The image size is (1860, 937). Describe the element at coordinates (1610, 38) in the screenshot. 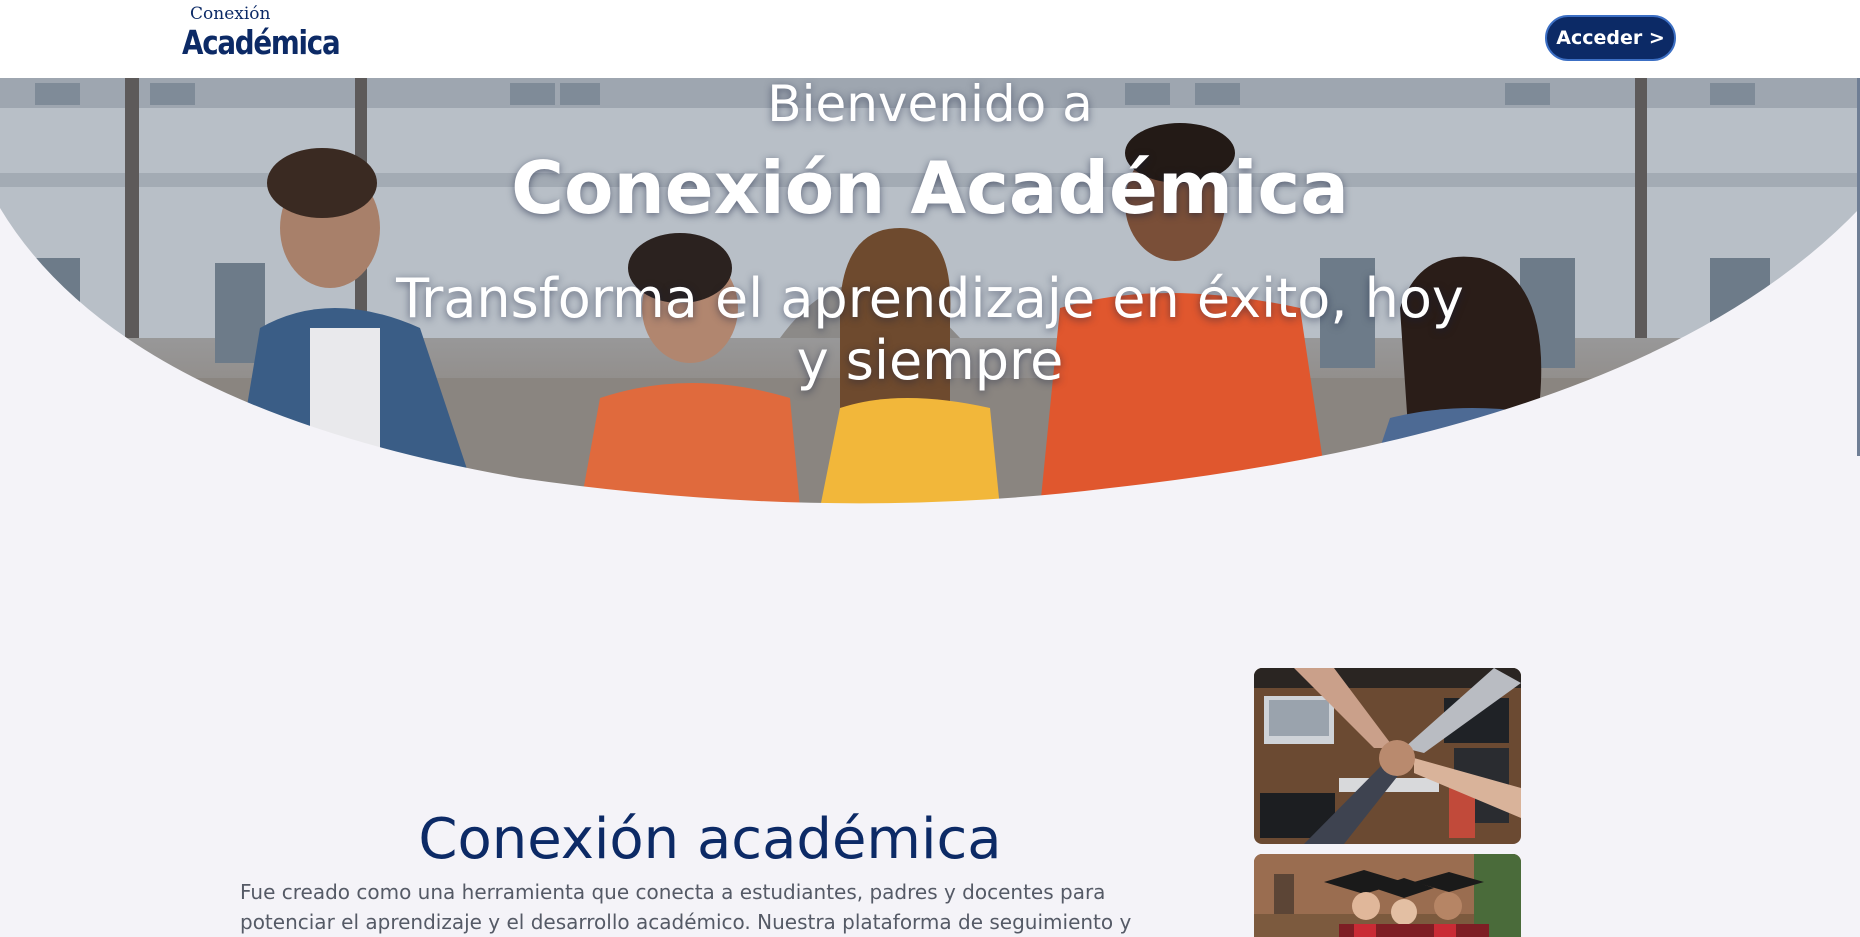

I see `login-button: Acceder >` at that location.